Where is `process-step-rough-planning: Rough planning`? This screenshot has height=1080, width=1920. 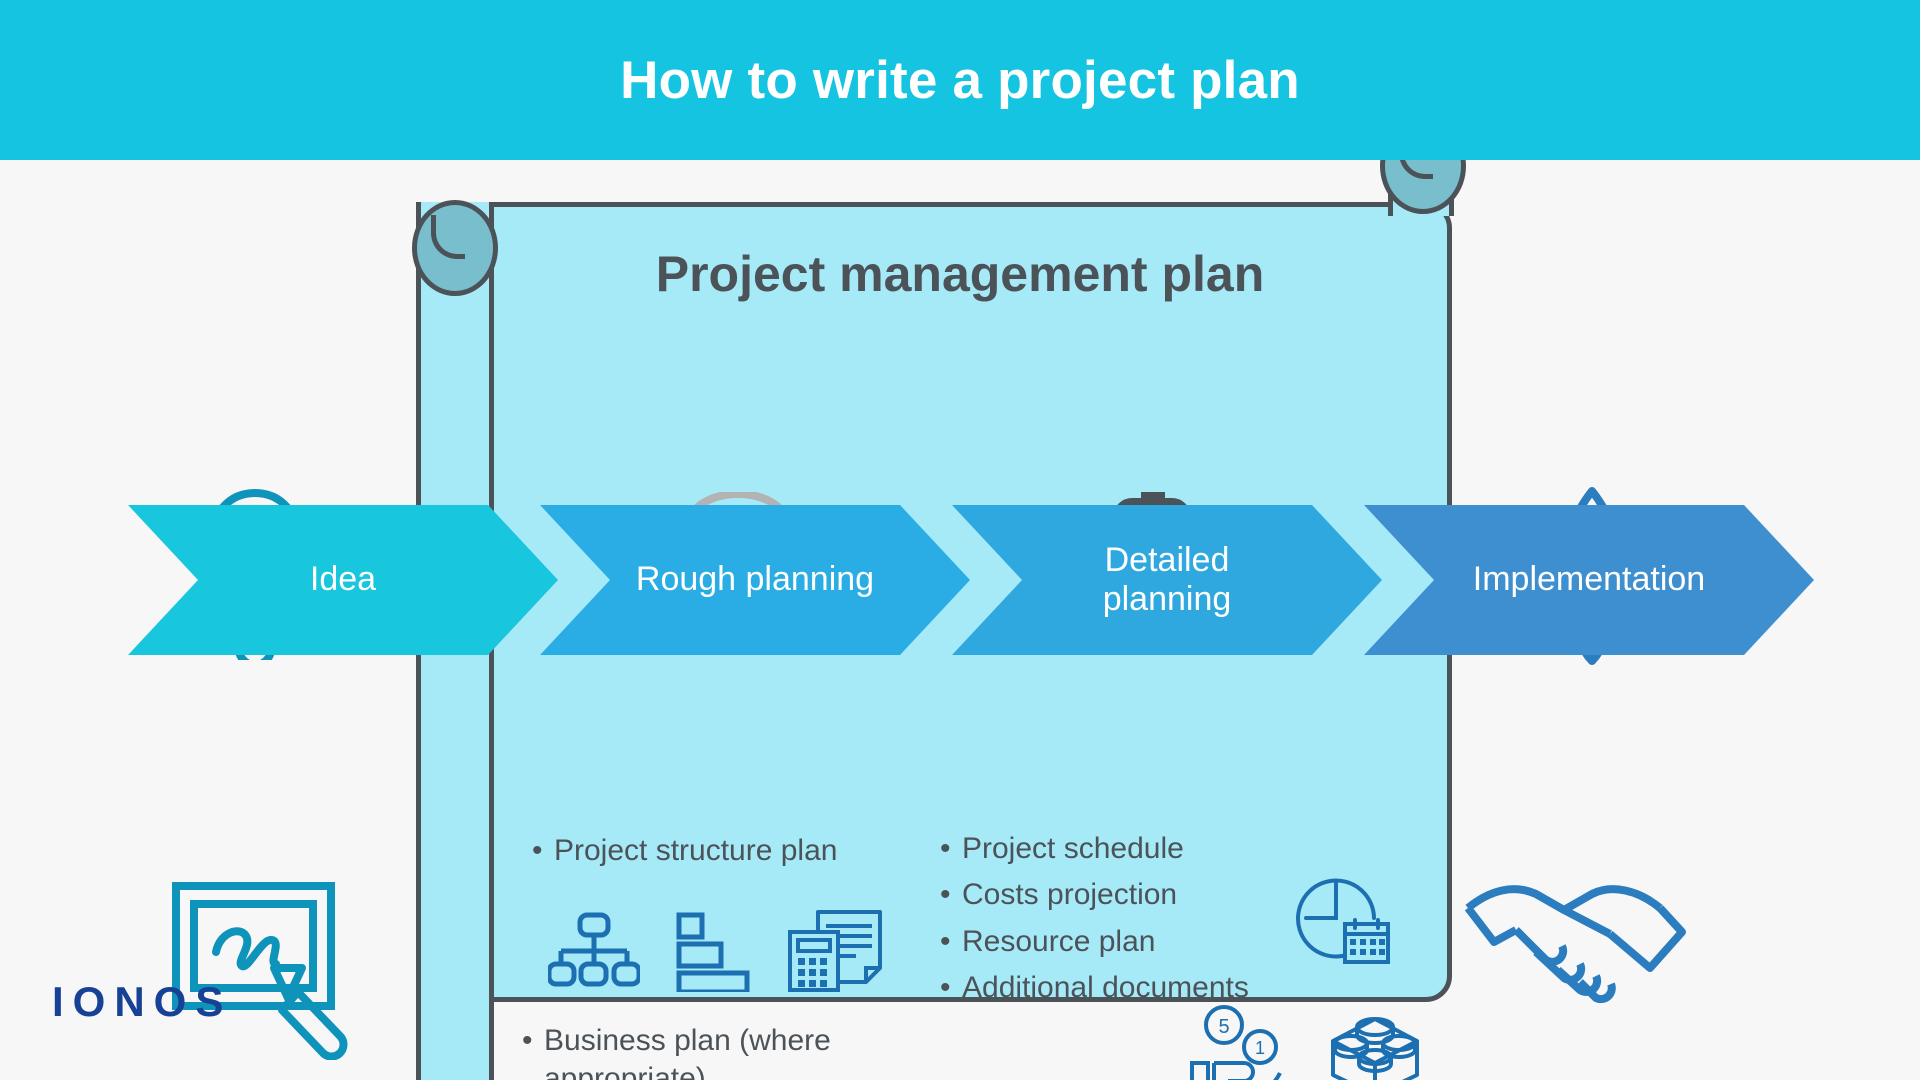
process-step-rough-planning: Rough planning is located at coordinates (755, 580).